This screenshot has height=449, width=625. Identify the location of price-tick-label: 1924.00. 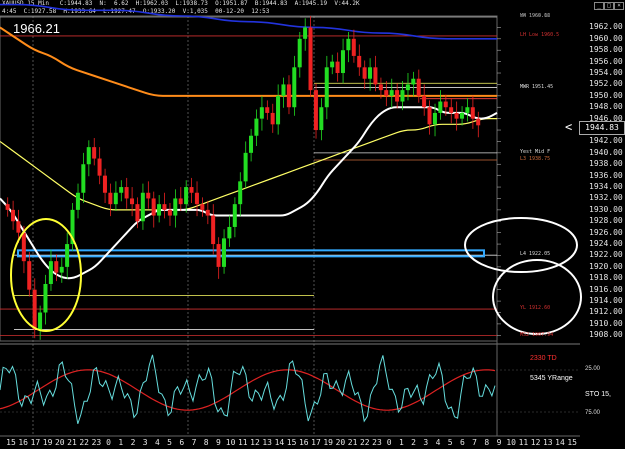
(606, 244).